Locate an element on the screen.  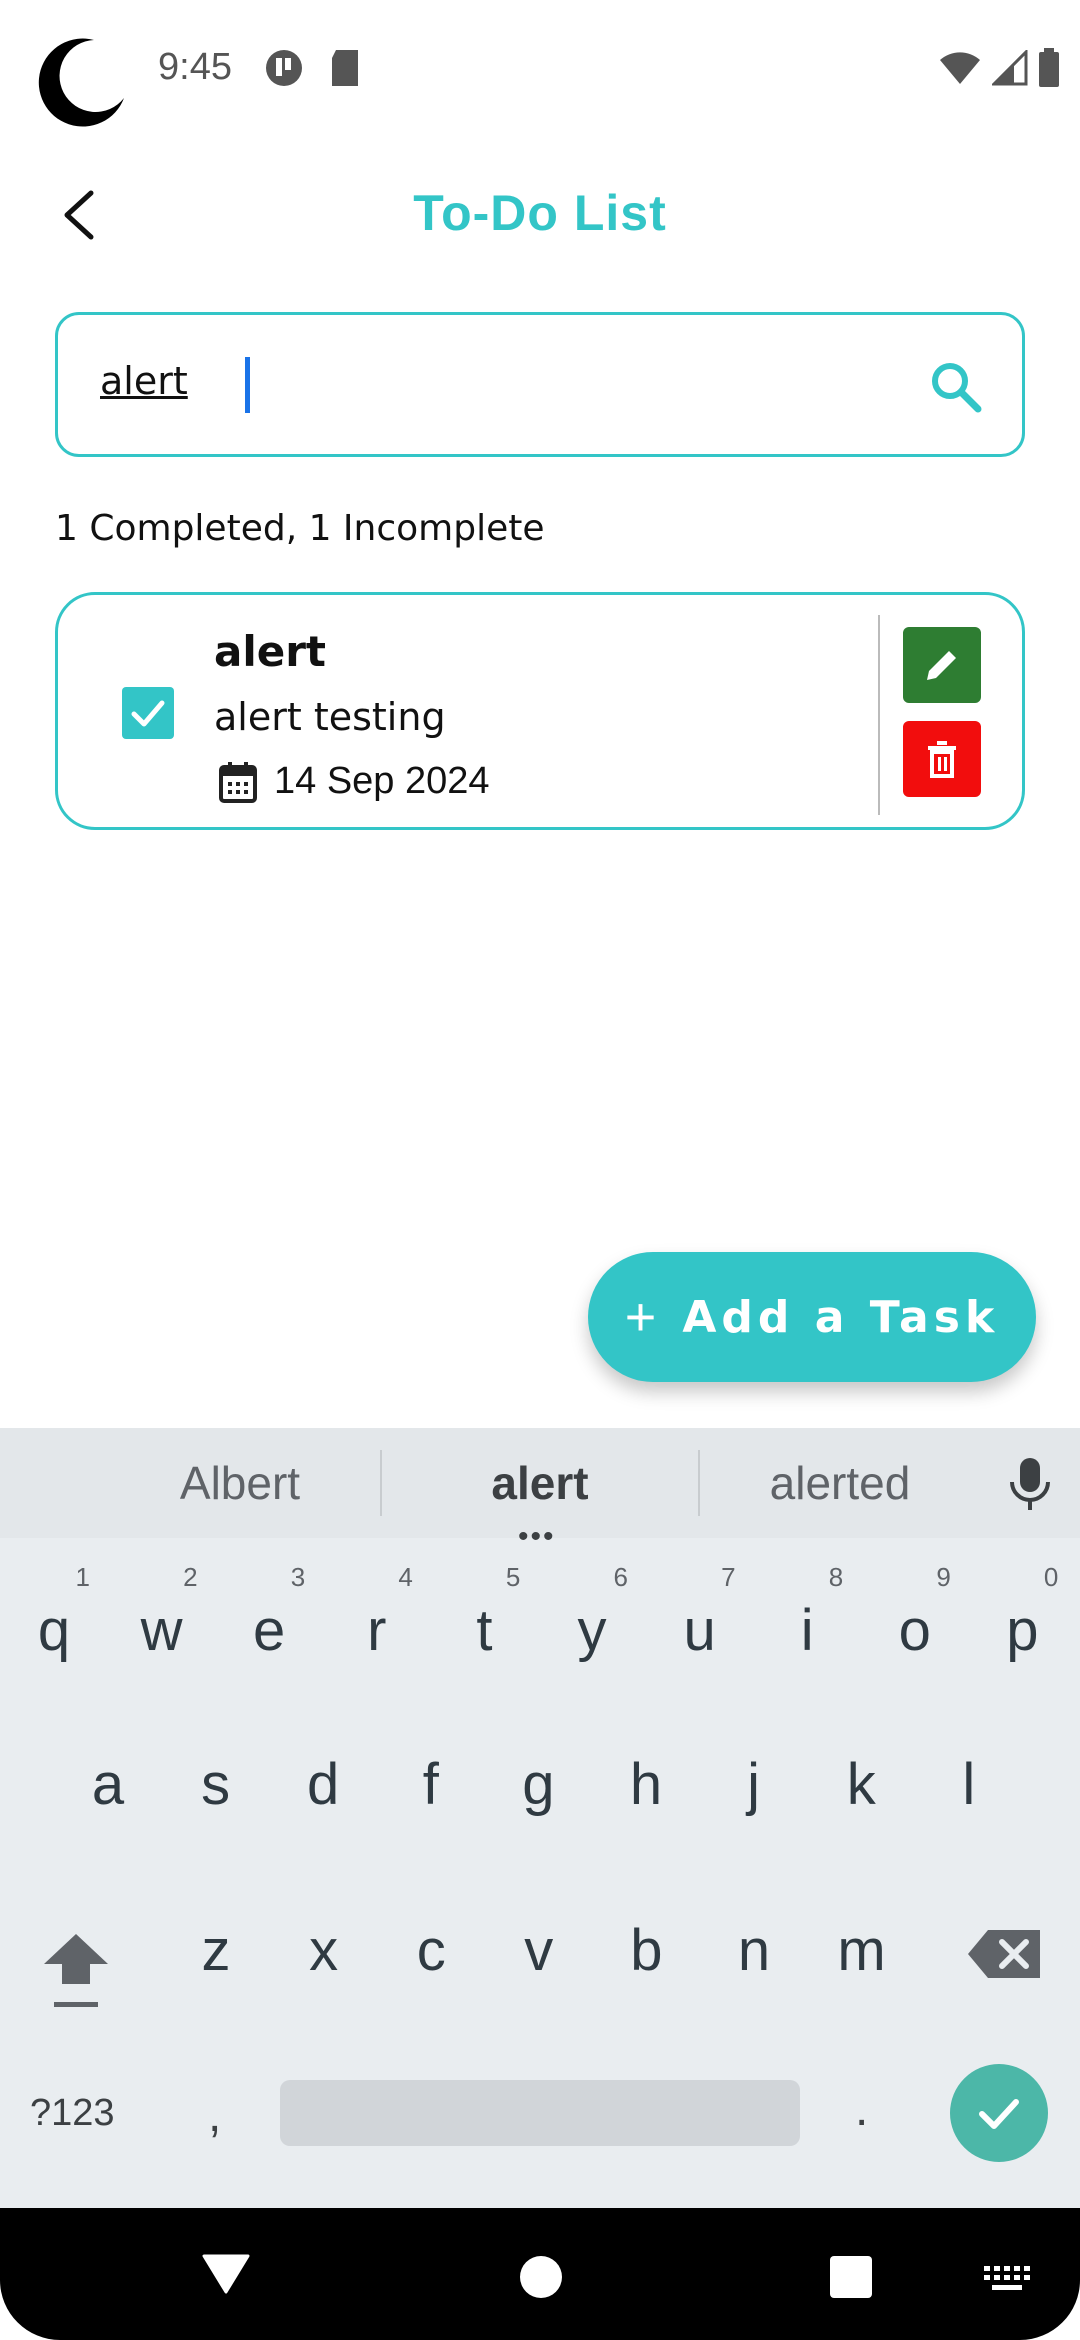
key-letter: y is located at coordinates (592, 1630).